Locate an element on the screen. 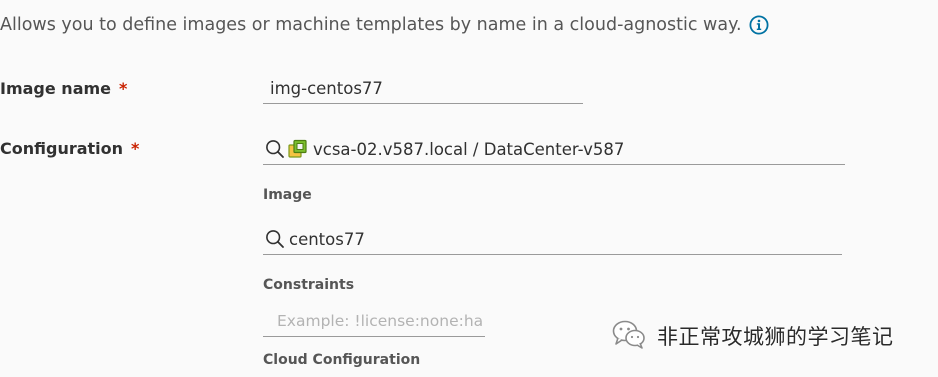 Image resolution: width=938 pixels, height=377 pixels. configuration-label: Configuration * is located at coordinates (69, 148).